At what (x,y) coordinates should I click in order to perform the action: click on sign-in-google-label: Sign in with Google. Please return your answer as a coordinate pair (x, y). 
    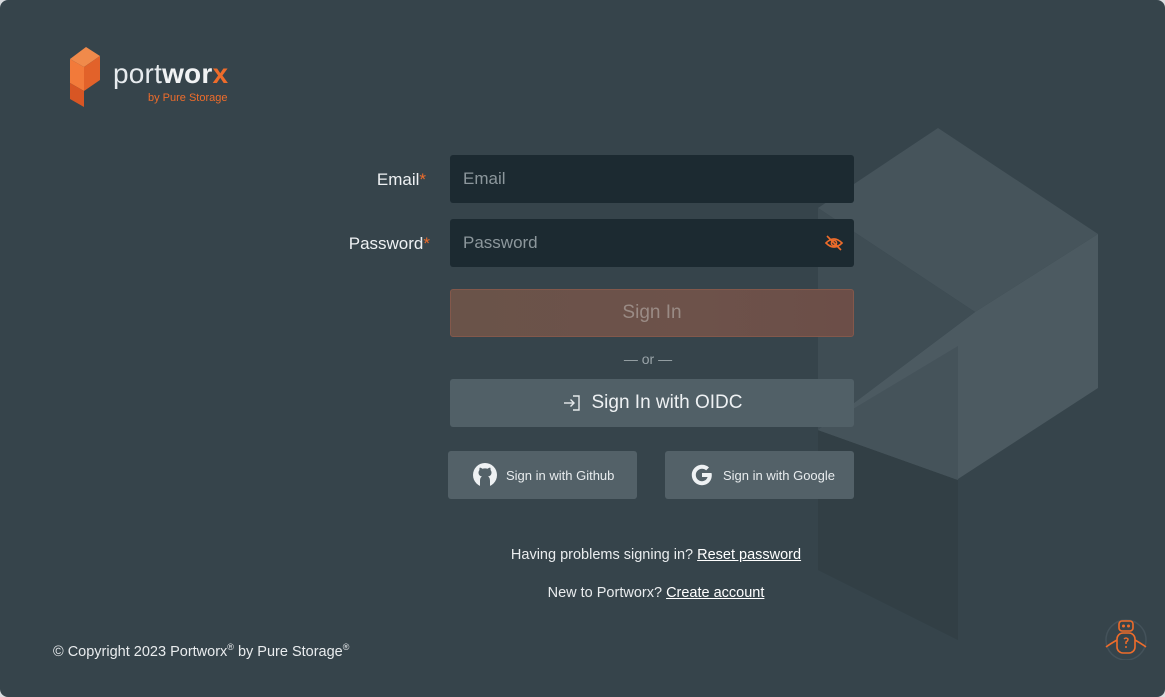
    Looking at the image, I should click on (779, 475).